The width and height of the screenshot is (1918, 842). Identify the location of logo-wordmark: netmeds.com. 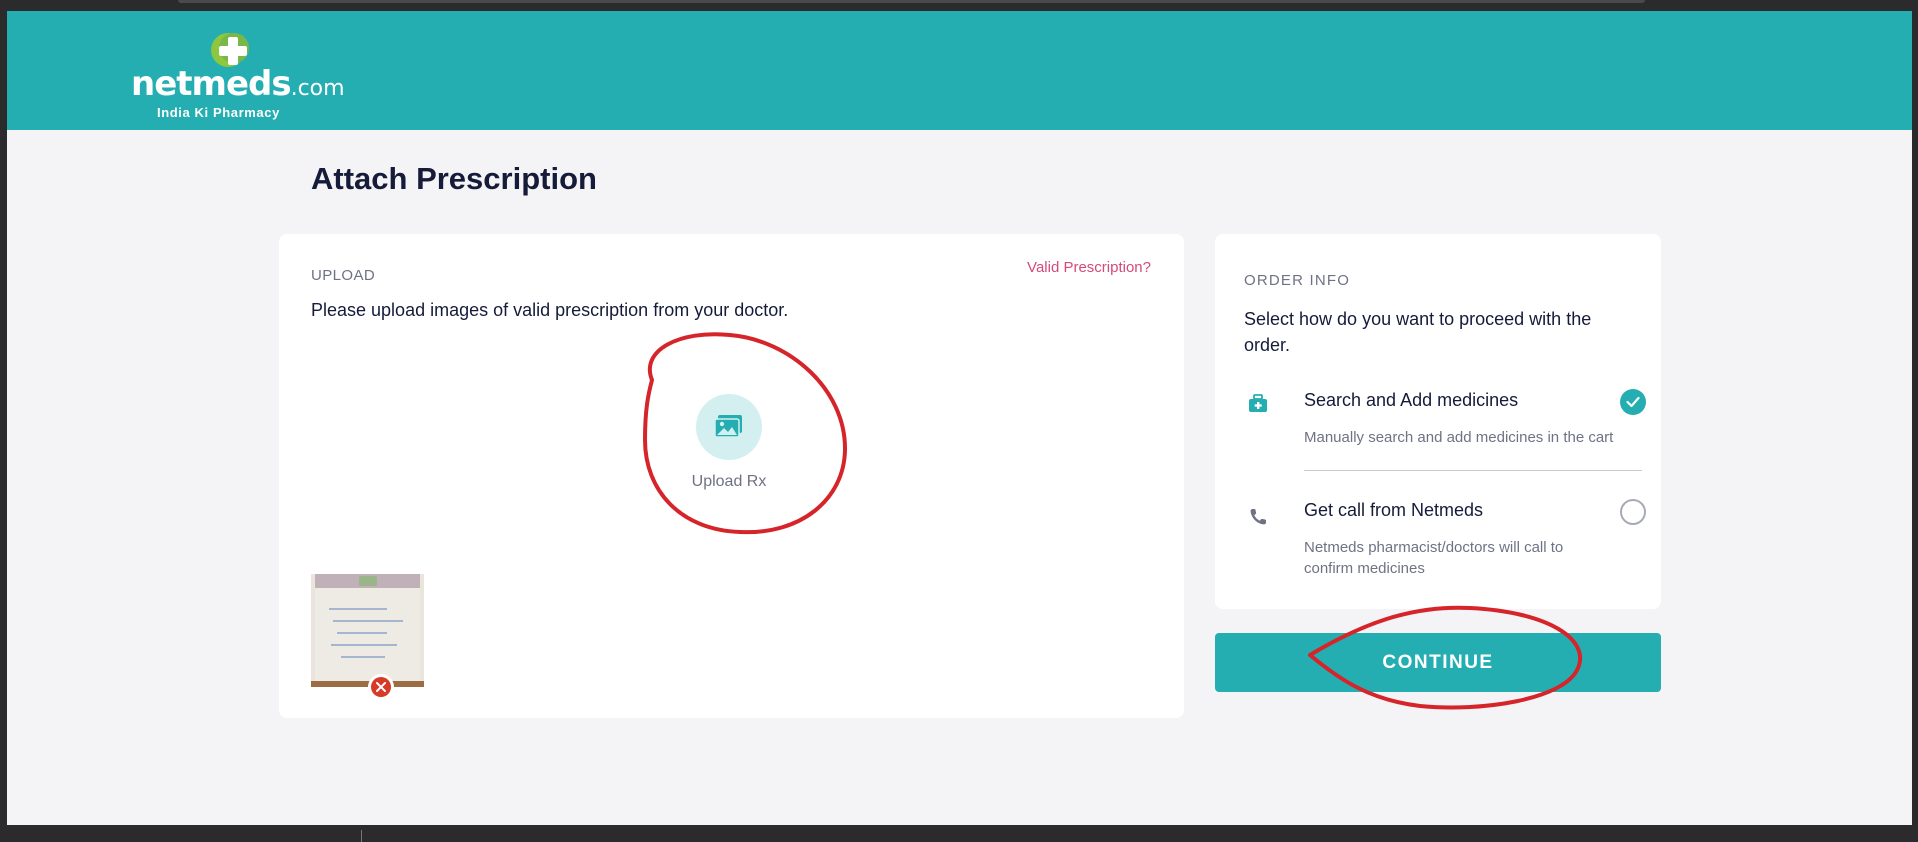
(238, 84).